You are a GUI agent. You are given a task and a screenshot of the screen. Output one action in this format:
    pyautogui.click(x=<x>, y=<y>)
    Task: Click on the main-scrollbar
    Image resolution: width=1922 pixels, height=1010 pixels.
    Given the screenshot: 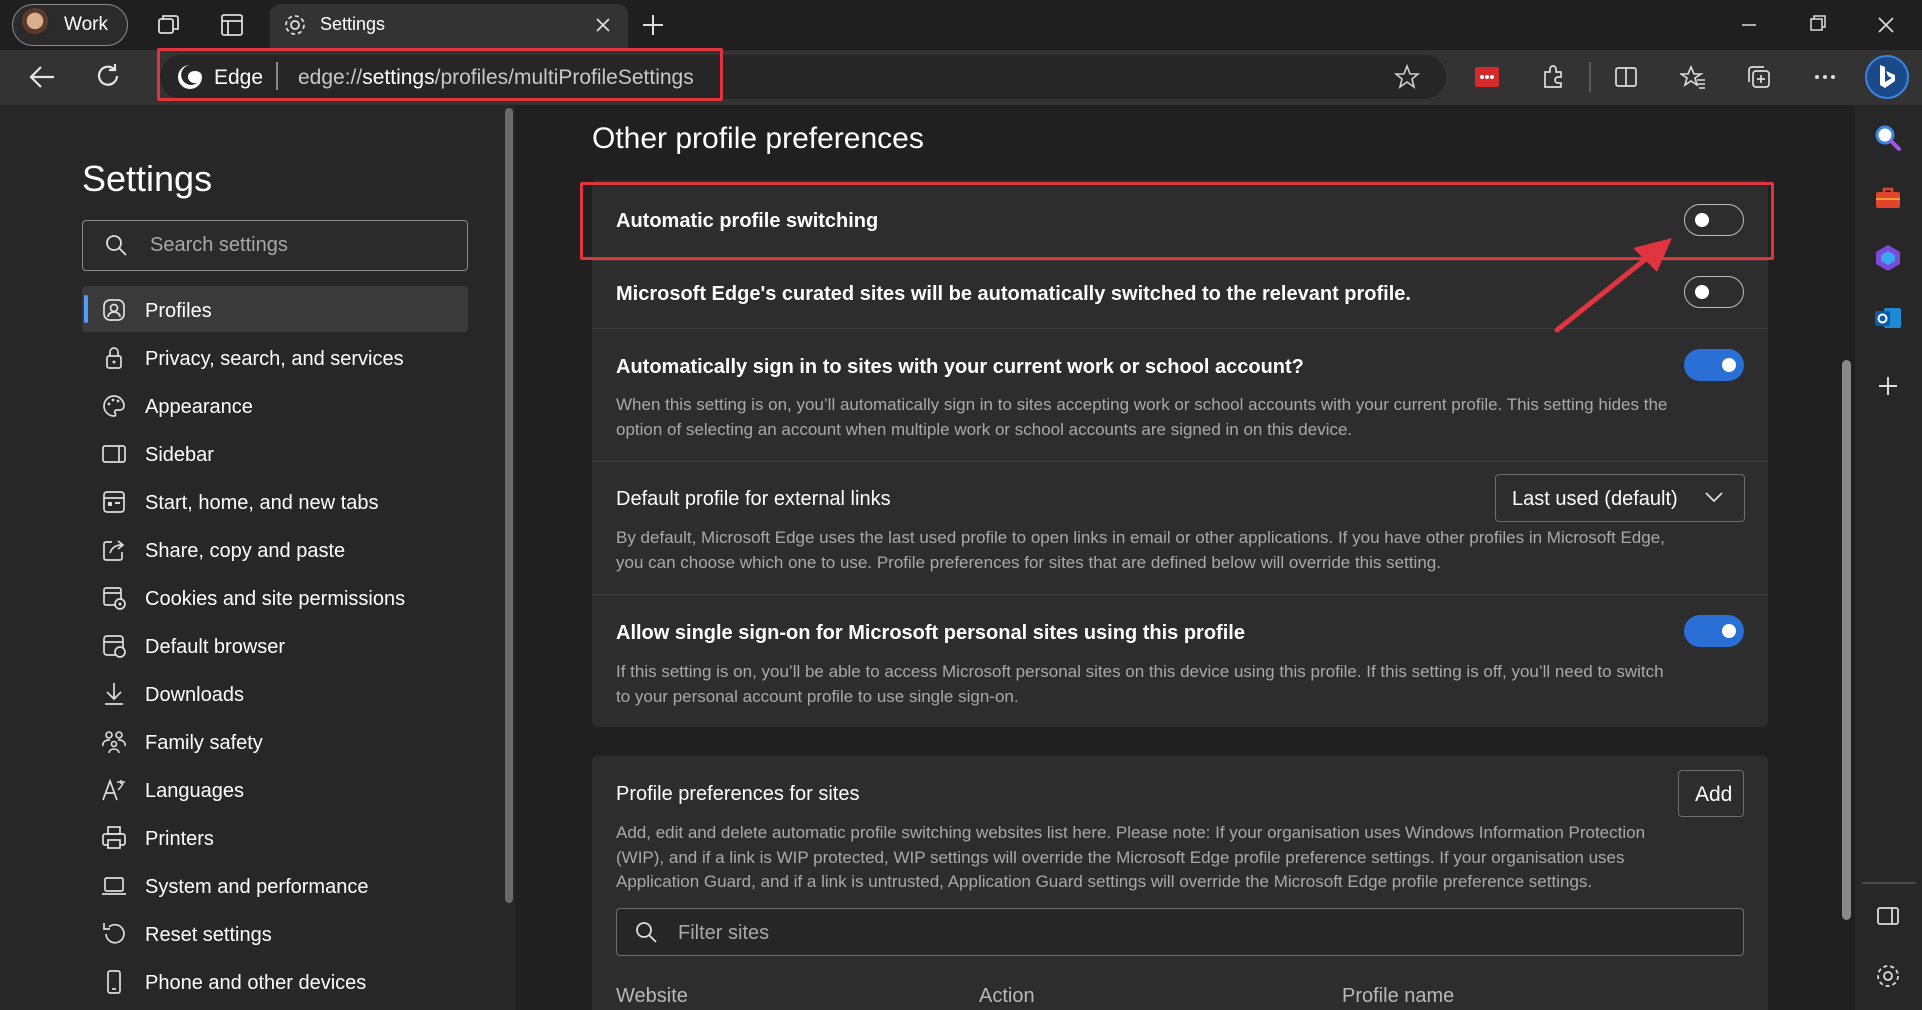 What is the action you would take?
    pyautogui.click(x=1846, y=640)
    